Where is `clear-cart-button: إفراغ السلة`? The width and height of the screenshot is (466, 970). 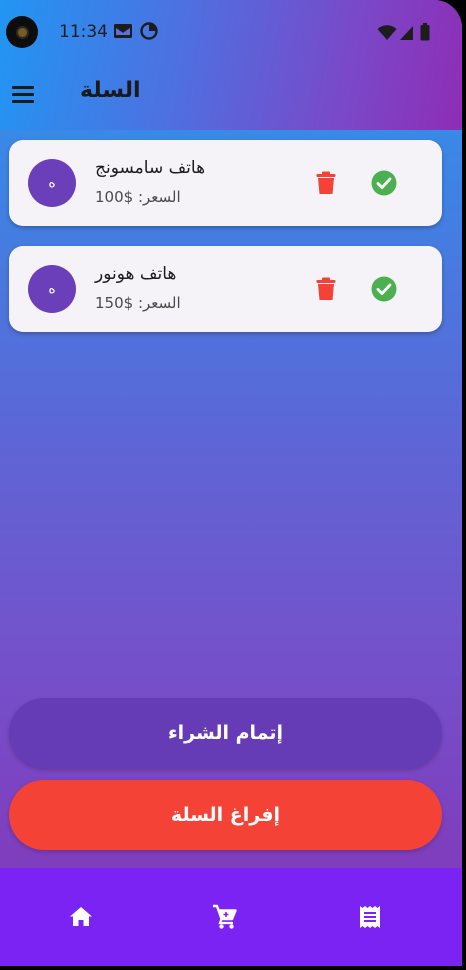
clear-cart-button: إفراغ السلة is located at coordinates (225, 815).